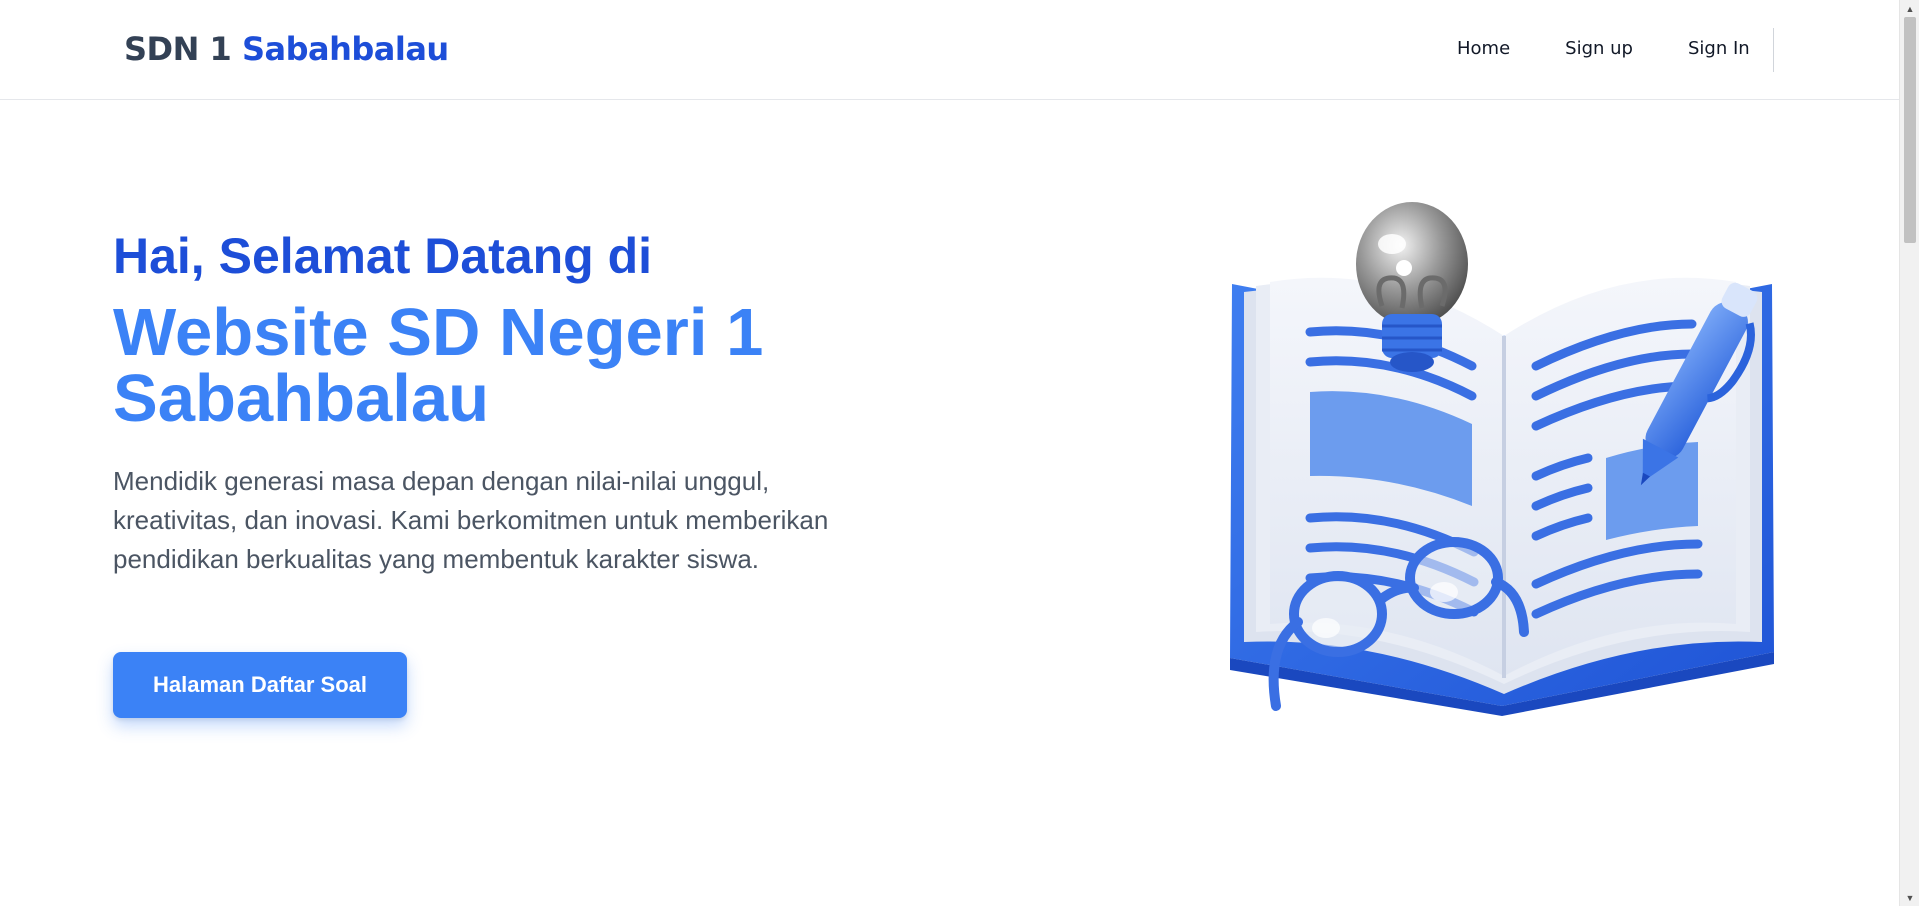 The width and height of the screenshot is (1919, 906). I want to click on nav-menu: Home Sign up Sign In, so click(1603, 49).